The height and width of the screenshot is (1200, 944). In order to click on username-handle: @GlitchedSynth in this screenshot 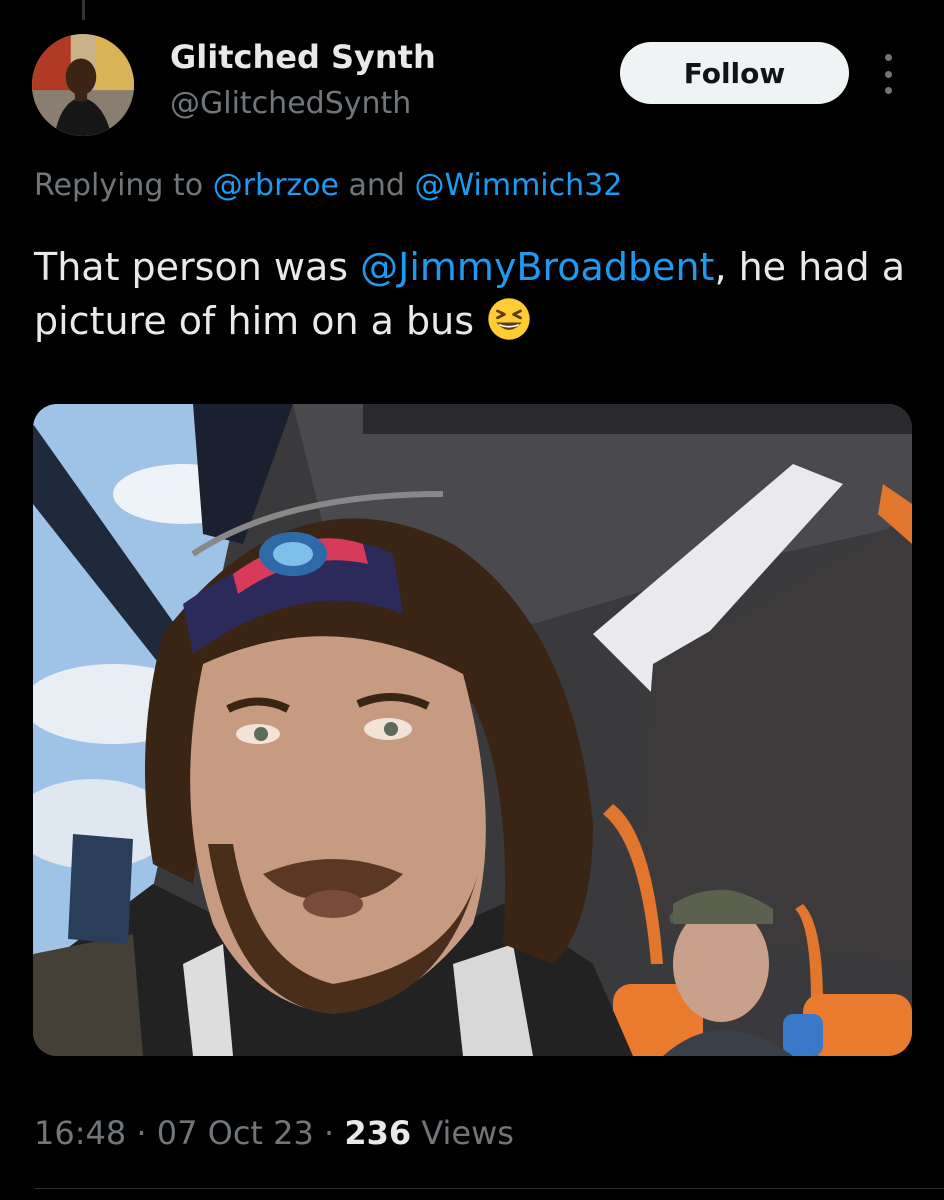, I will do `click(290, 103)`.